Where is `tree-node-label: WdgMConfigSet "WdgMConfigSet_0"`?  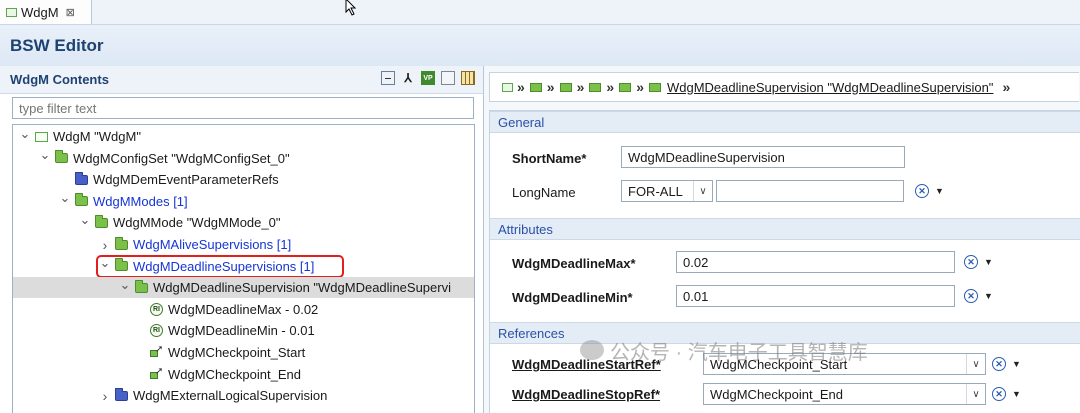
tree-node-label: WdgMConfigSet "WdgMConfigSet_0" is located at coordinates (181, 158).